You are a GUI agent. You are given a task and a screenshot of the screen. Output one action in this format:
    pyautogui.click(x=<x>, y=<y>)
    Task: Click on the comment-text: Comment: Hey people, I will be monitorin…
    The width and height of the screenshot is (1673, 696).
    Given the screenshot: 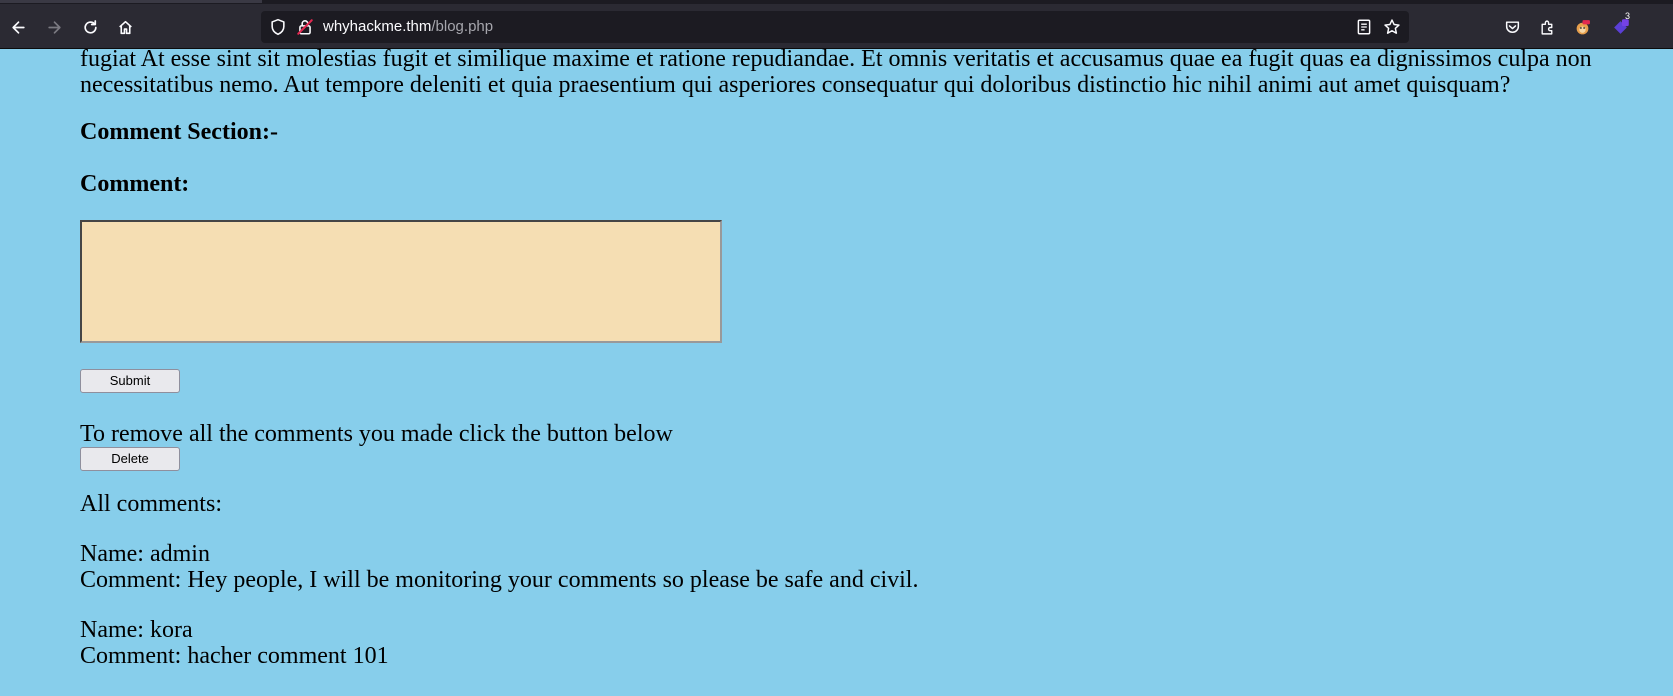 What is the action you would take?
    pyautogui.click(x=499, y=580)
    